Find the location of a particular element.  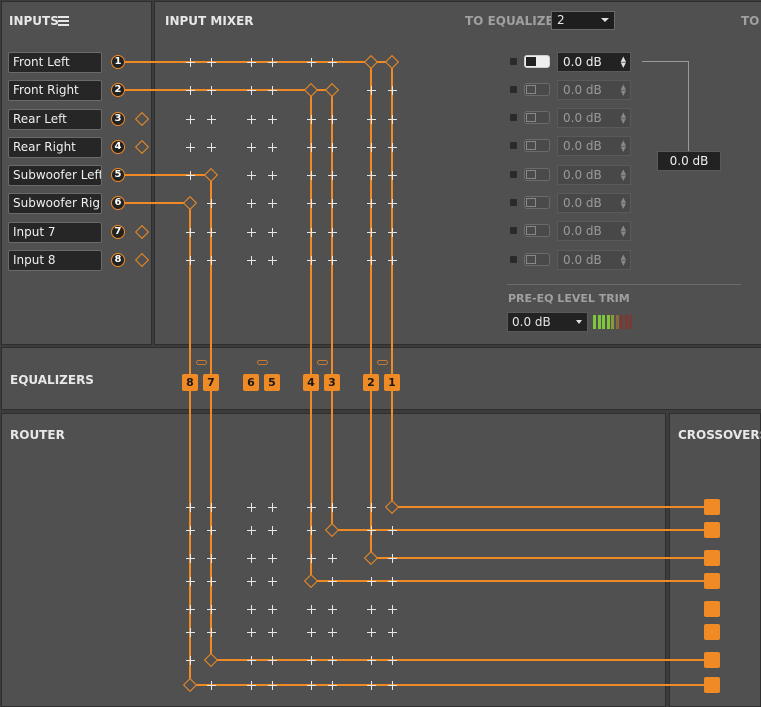

input-channel-rear-left: Rear Left is located at coordinates (55, 119).